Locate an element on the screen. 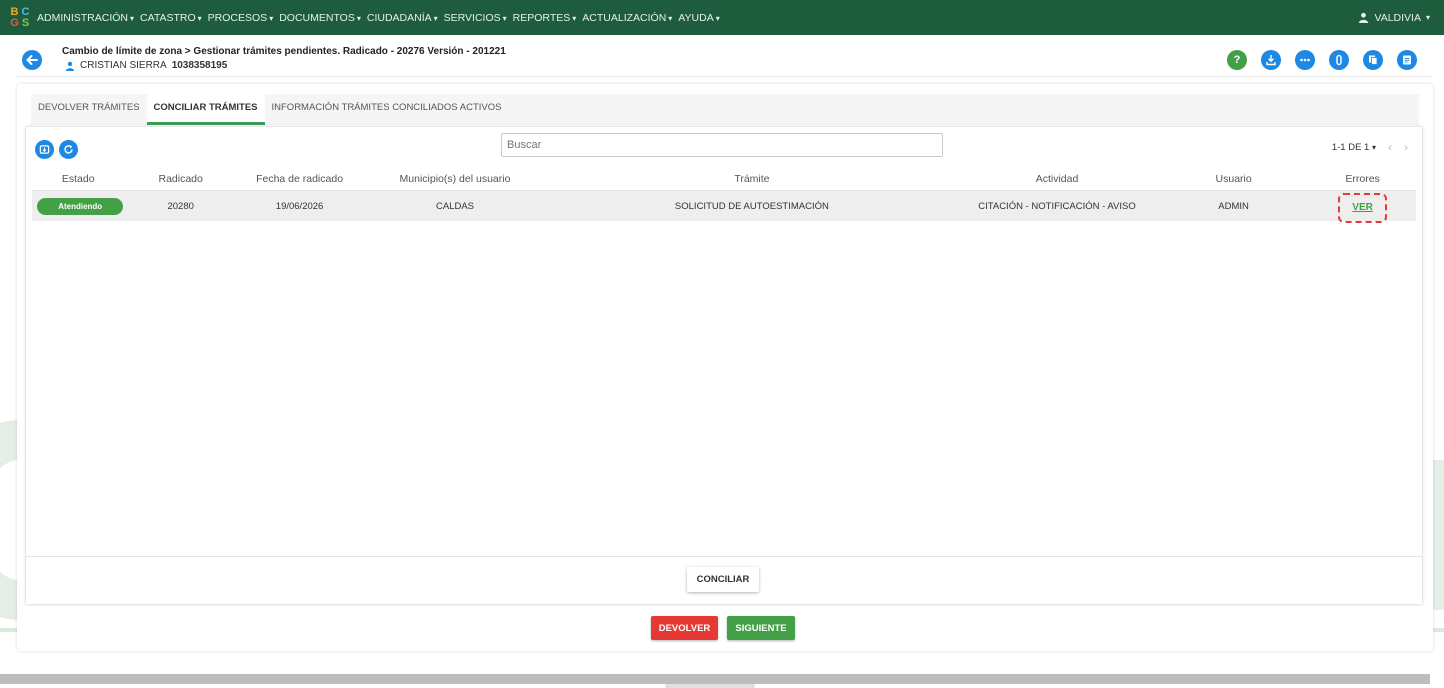 The width and height of the screenshot is (1444, 688). cell-errores: VER is located at coordinates (1362, 207).